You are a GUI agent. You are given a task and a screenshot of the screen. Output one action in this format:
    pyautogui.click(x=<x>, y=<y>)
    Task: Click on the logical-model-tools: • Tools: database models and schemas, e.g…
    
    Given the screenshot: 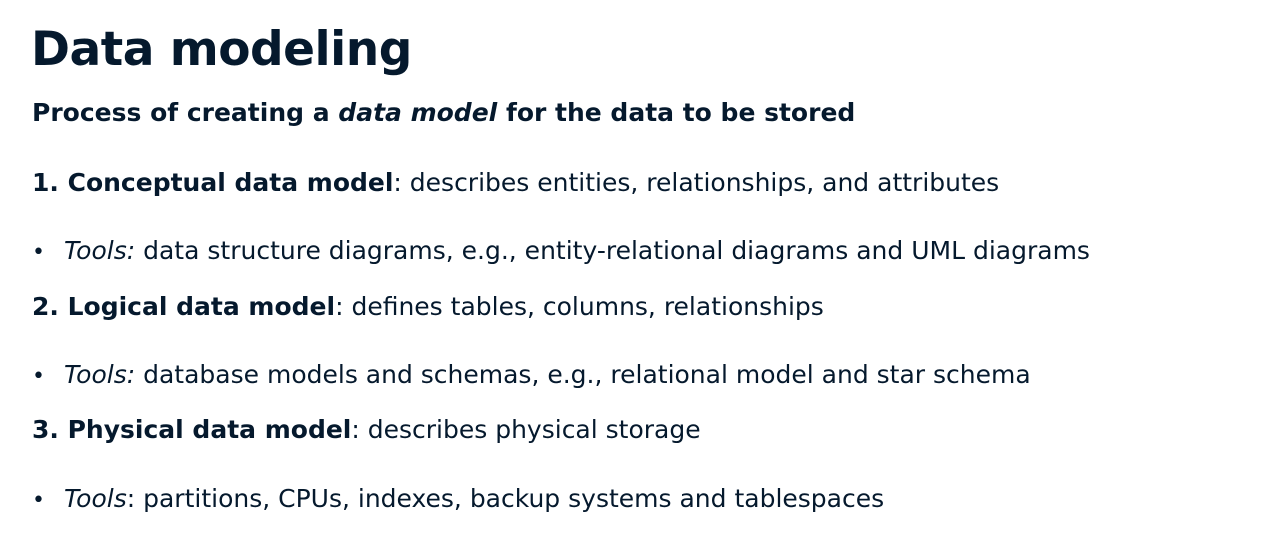 What is the action you would take?
    pyautogui.click(x=531, y=376)
    